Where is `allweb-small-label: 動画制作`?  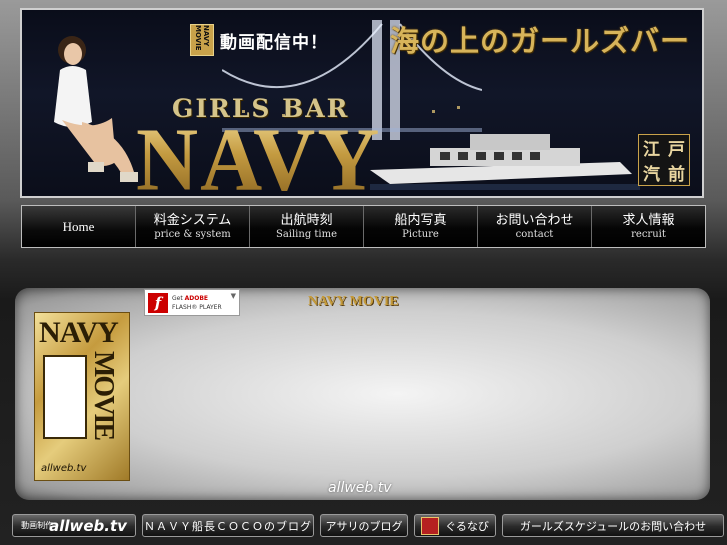
allweb-small-label: 動画制作 is located at coordinates (37, 525).